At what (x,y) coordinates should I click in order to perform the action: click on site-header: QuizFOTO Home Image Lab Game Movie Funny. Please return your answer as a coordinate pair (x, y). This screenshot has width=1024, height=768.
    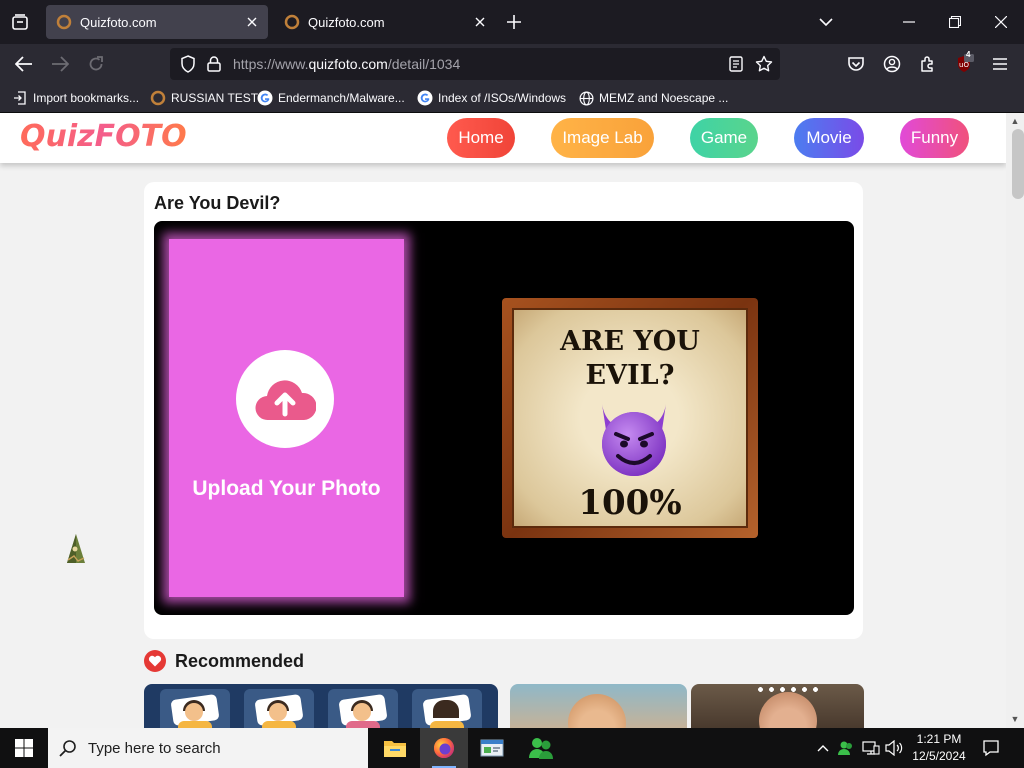
    Looking at the image, I should click on (503, 138).